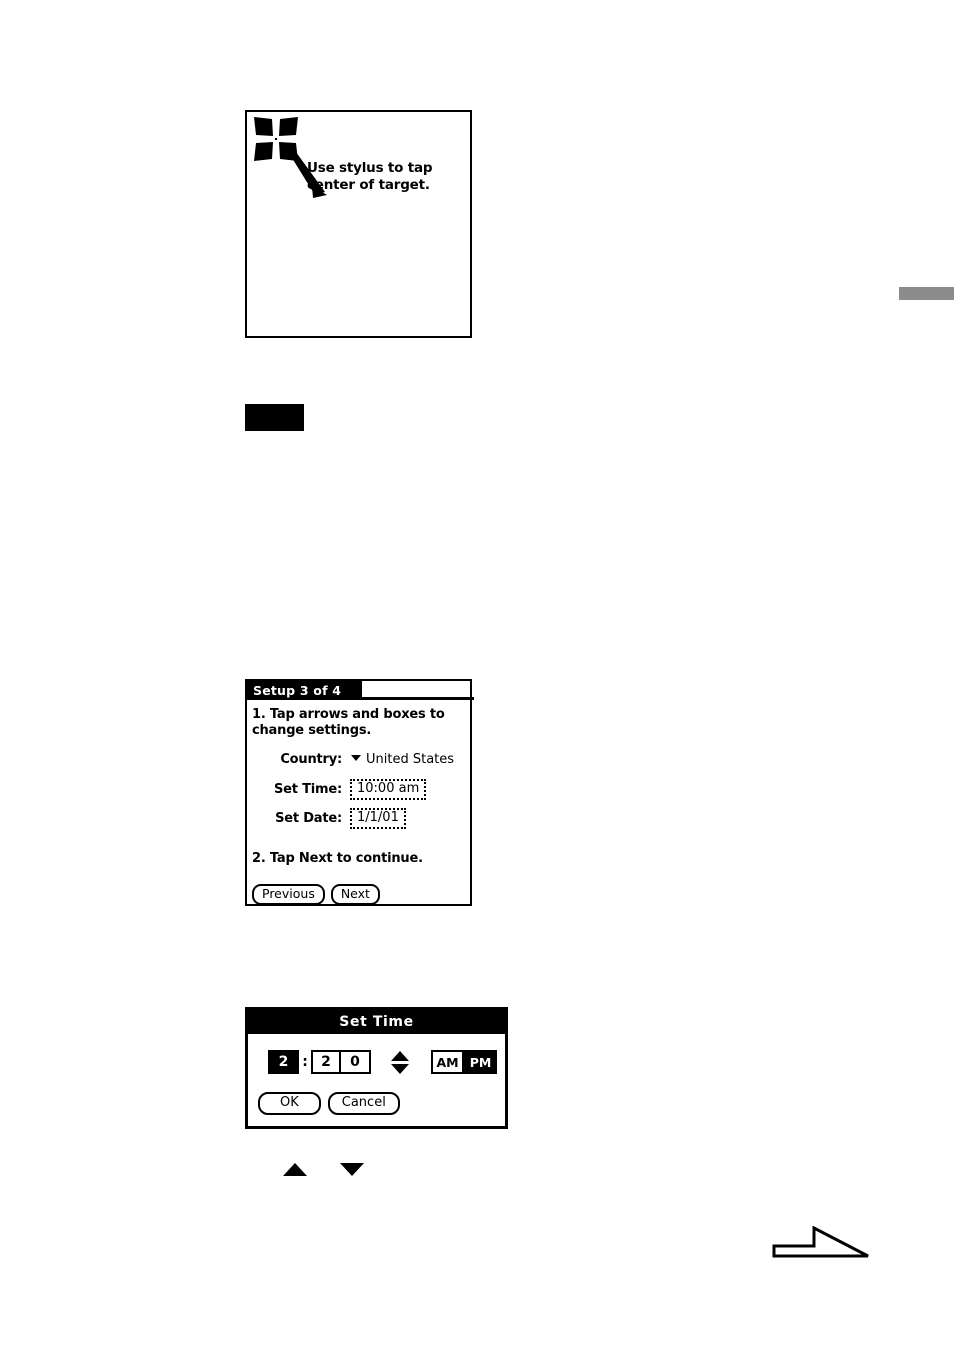 This screenshot has width=954, height=1352. I want to click on digitizer-caption-line1: Use stylus to tap, so click(370, 168).